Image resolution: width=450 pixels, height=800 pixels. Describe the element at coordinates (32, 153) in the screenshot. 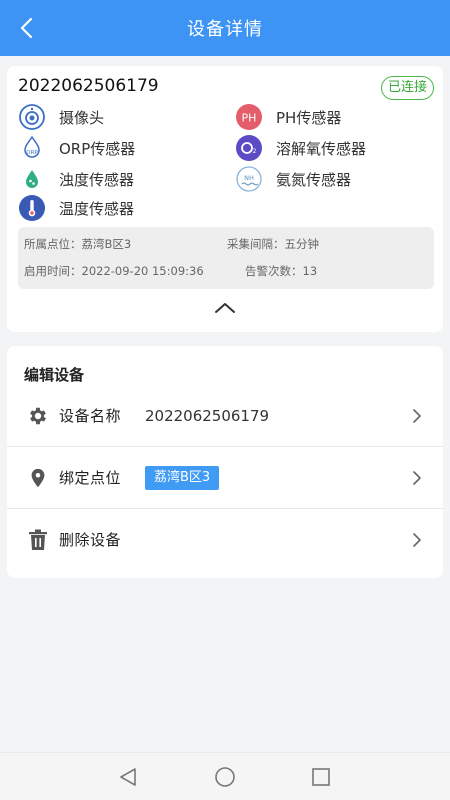

I see `svg-text: ORP` at that location.